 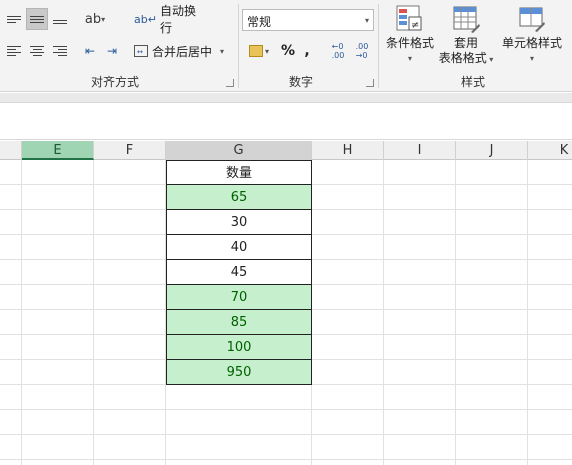 I want to click on decrease-decimal-icon: .00 →0, so click(x=362, y=51).